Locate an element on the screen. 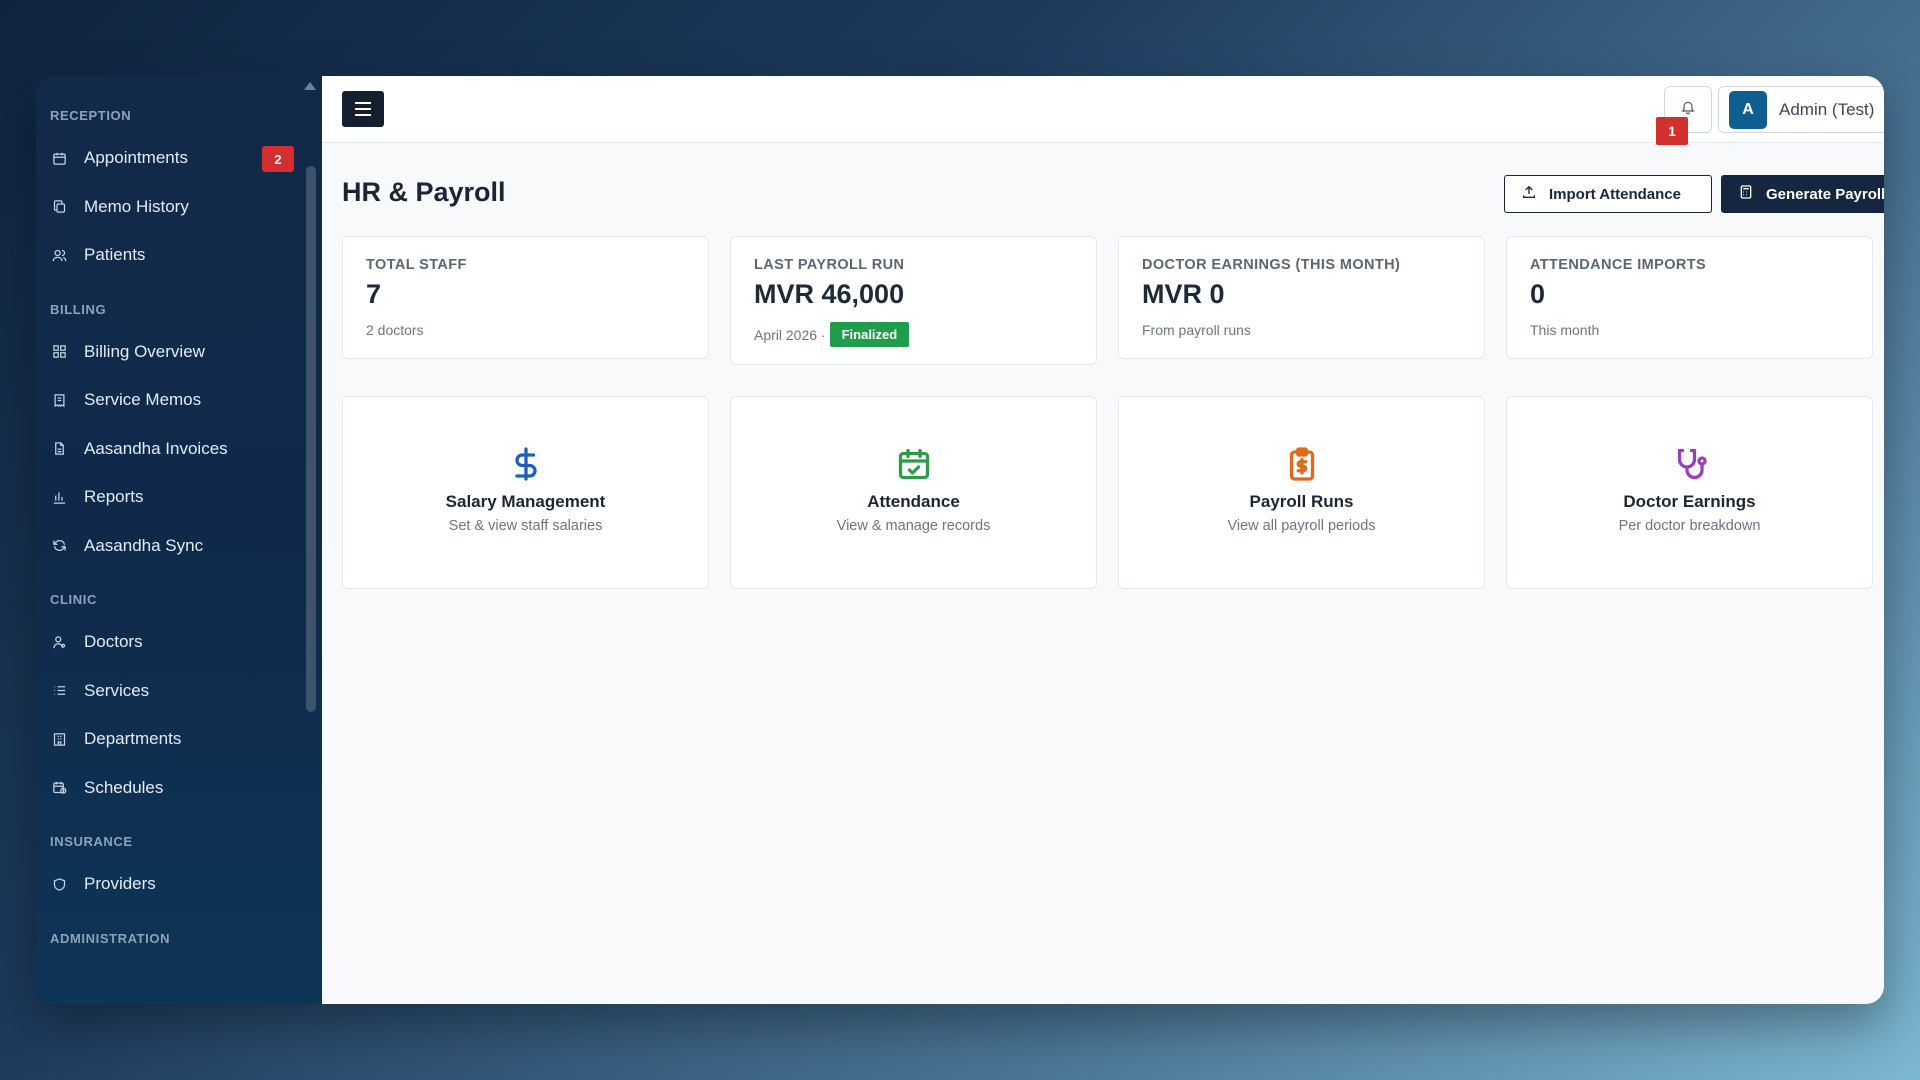 The image size is (1920, 1080). import-attendance-button: Import Attendance is located at coordinates (1608, 194).